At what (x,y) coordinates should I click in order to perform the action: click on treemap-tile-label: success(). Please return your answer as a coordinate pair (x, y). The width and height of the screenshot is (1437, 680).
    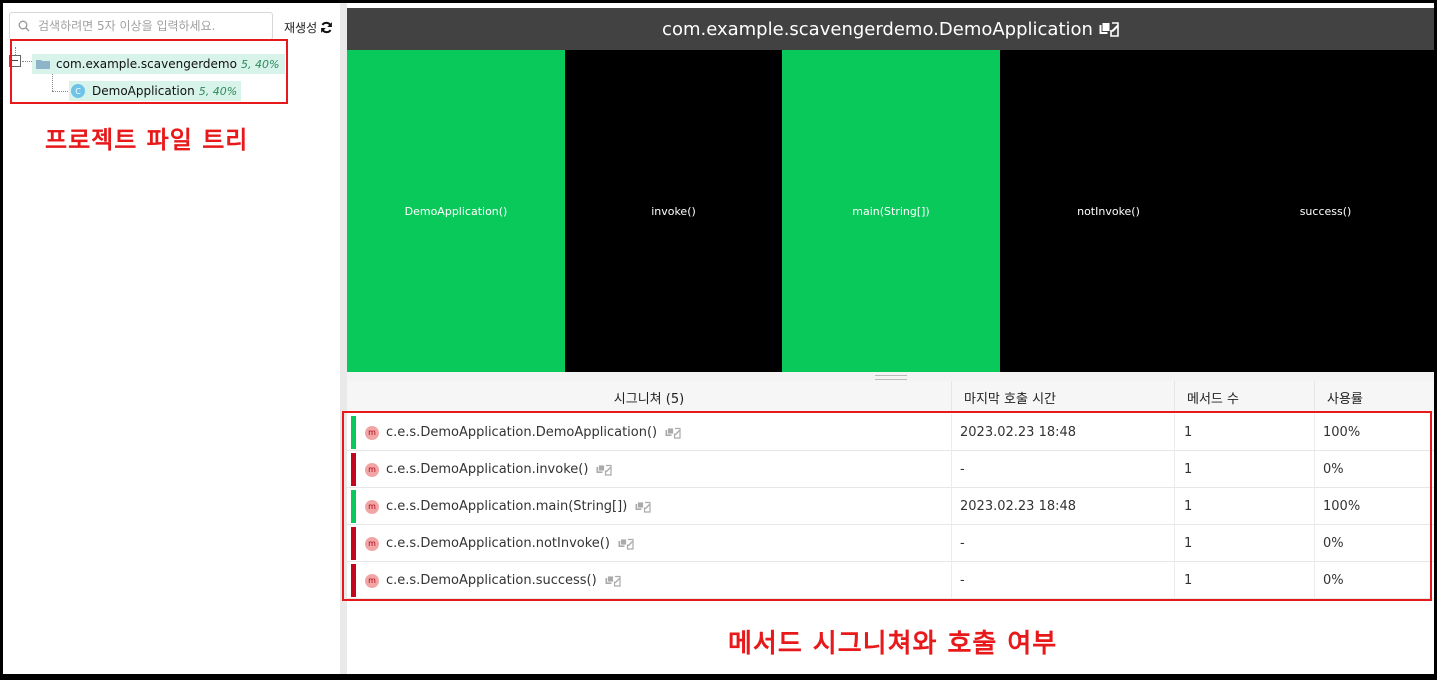
    Looking at the image, I should click on (1325, 211).